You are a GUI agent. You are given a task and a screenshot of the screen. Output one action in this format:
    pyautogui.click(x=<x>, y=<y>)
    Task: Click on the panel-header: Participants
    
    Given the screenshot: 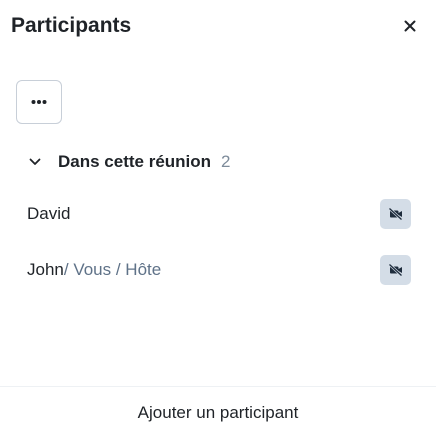 What is the action you would take?
    pyautogui.click(x=218, y=29)
    